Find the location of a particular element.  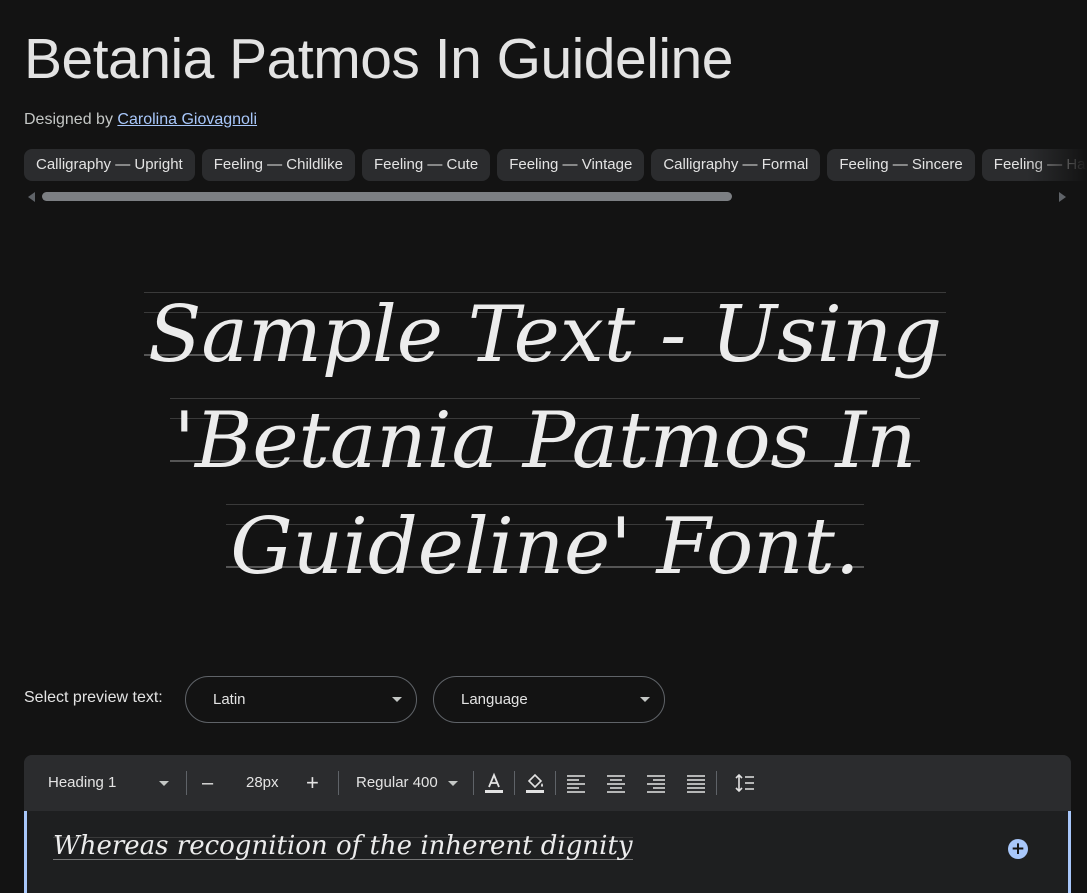

designer-credit: Designed by Carolina Giovagnoli is located at coordinates (140, 120).